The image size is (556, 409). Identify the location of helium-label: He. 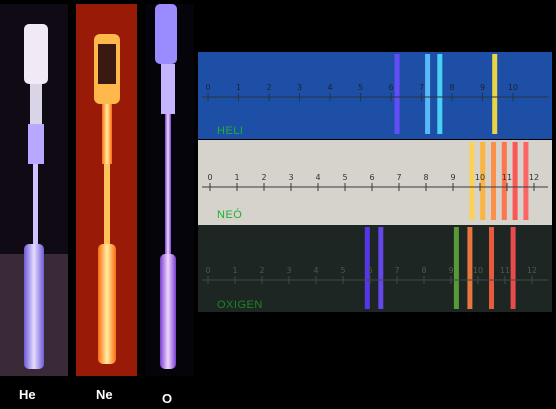
(27, 394).